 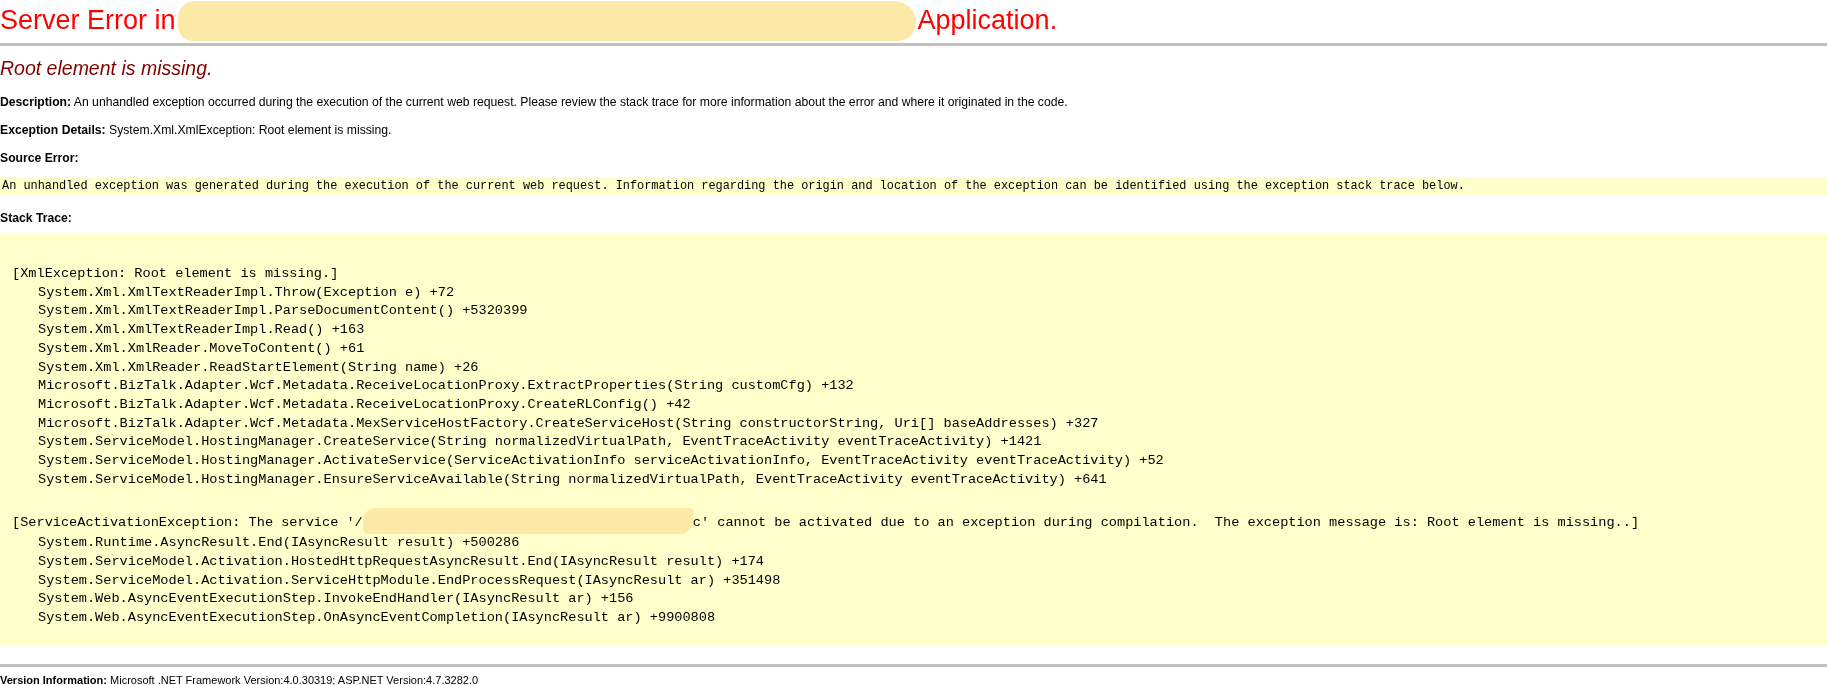 I want to click on section-heading: Source Error:, so click(x=40, y=158).